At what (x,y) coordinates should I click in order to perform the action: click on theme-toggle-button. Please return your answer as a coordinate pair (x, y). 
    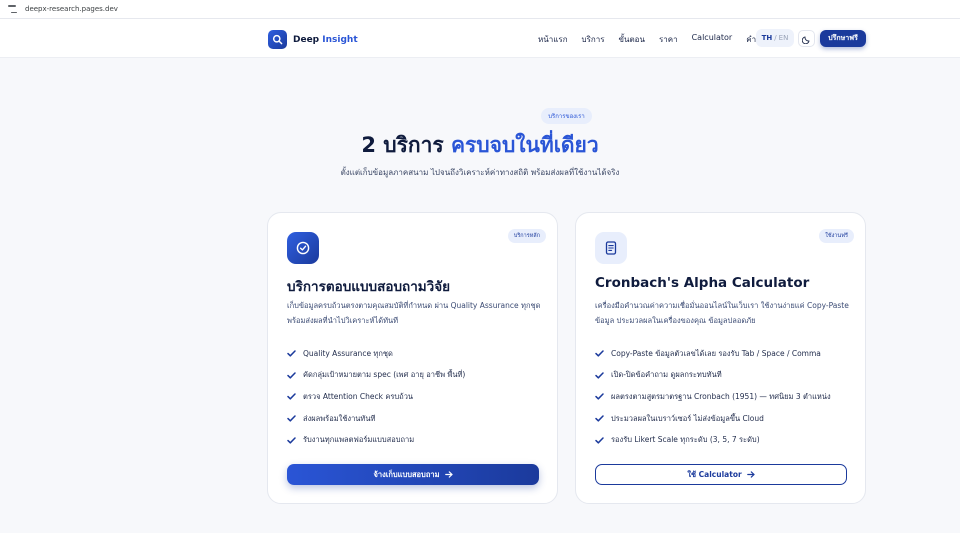
    Looking at the image, I should click on (806, 38).